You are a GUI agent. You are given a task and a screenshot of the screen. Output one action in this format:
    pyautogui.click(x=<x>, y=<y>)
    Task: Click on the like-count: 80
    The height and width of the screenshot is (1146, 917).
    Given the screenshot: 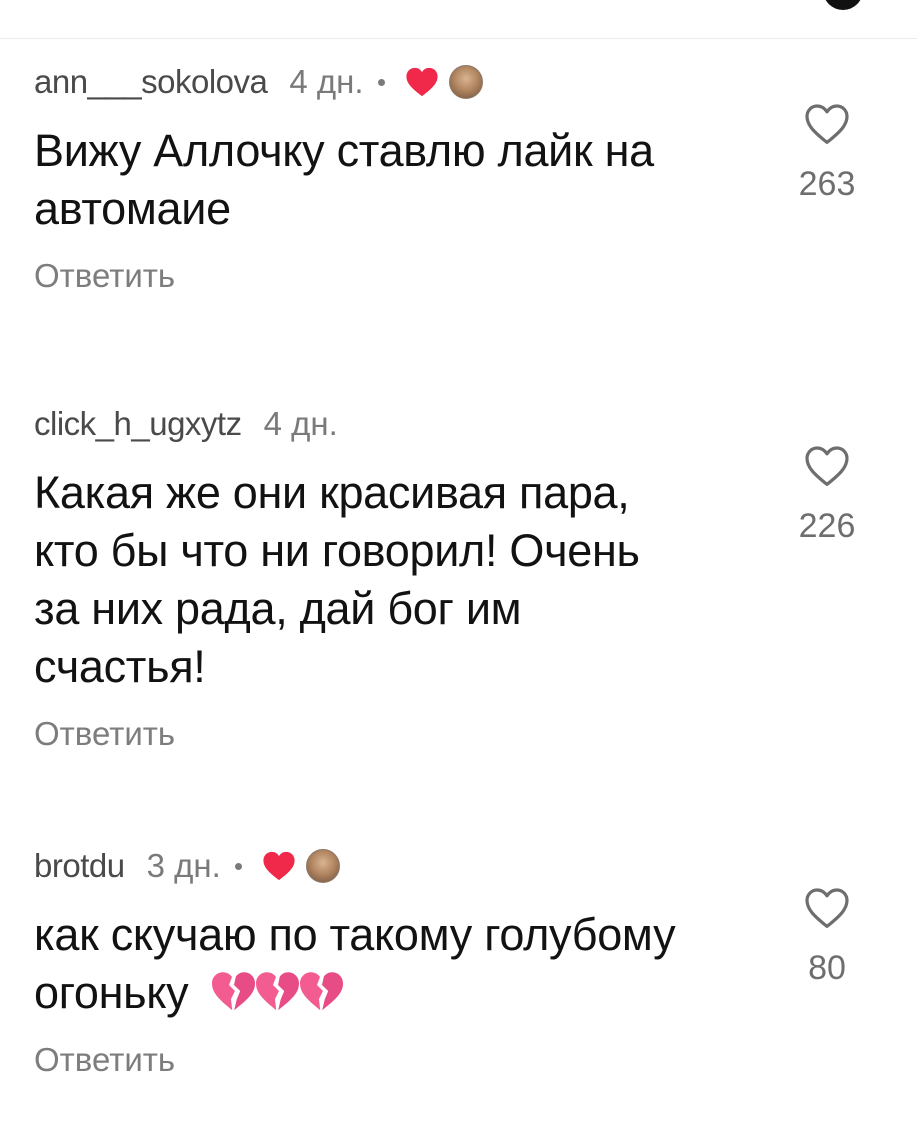 What is the action you would take?
    pyautogui.click(x=827, y=968)
    